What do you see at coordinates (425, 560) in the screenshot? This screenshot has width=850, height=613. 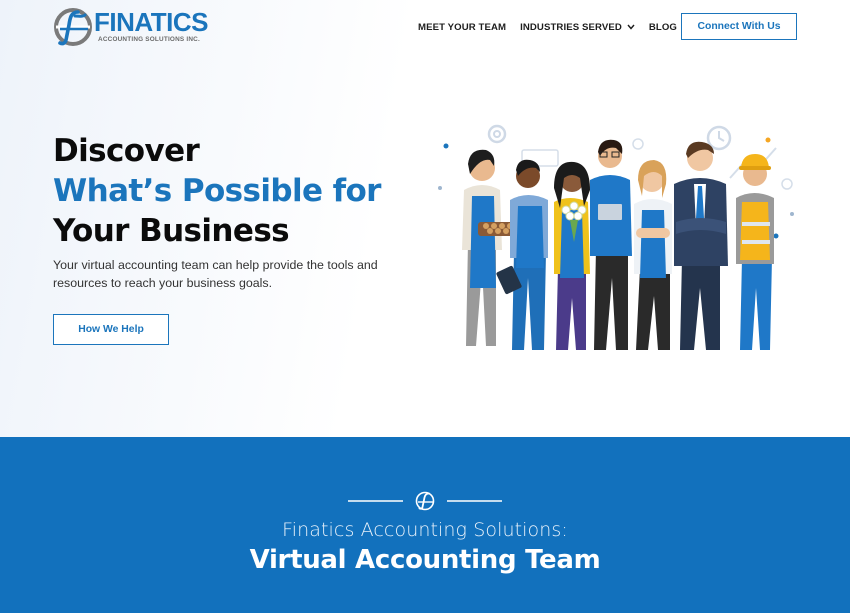 I see `band-title: Virtual Accounting Team` at bounding box center [425, 560].